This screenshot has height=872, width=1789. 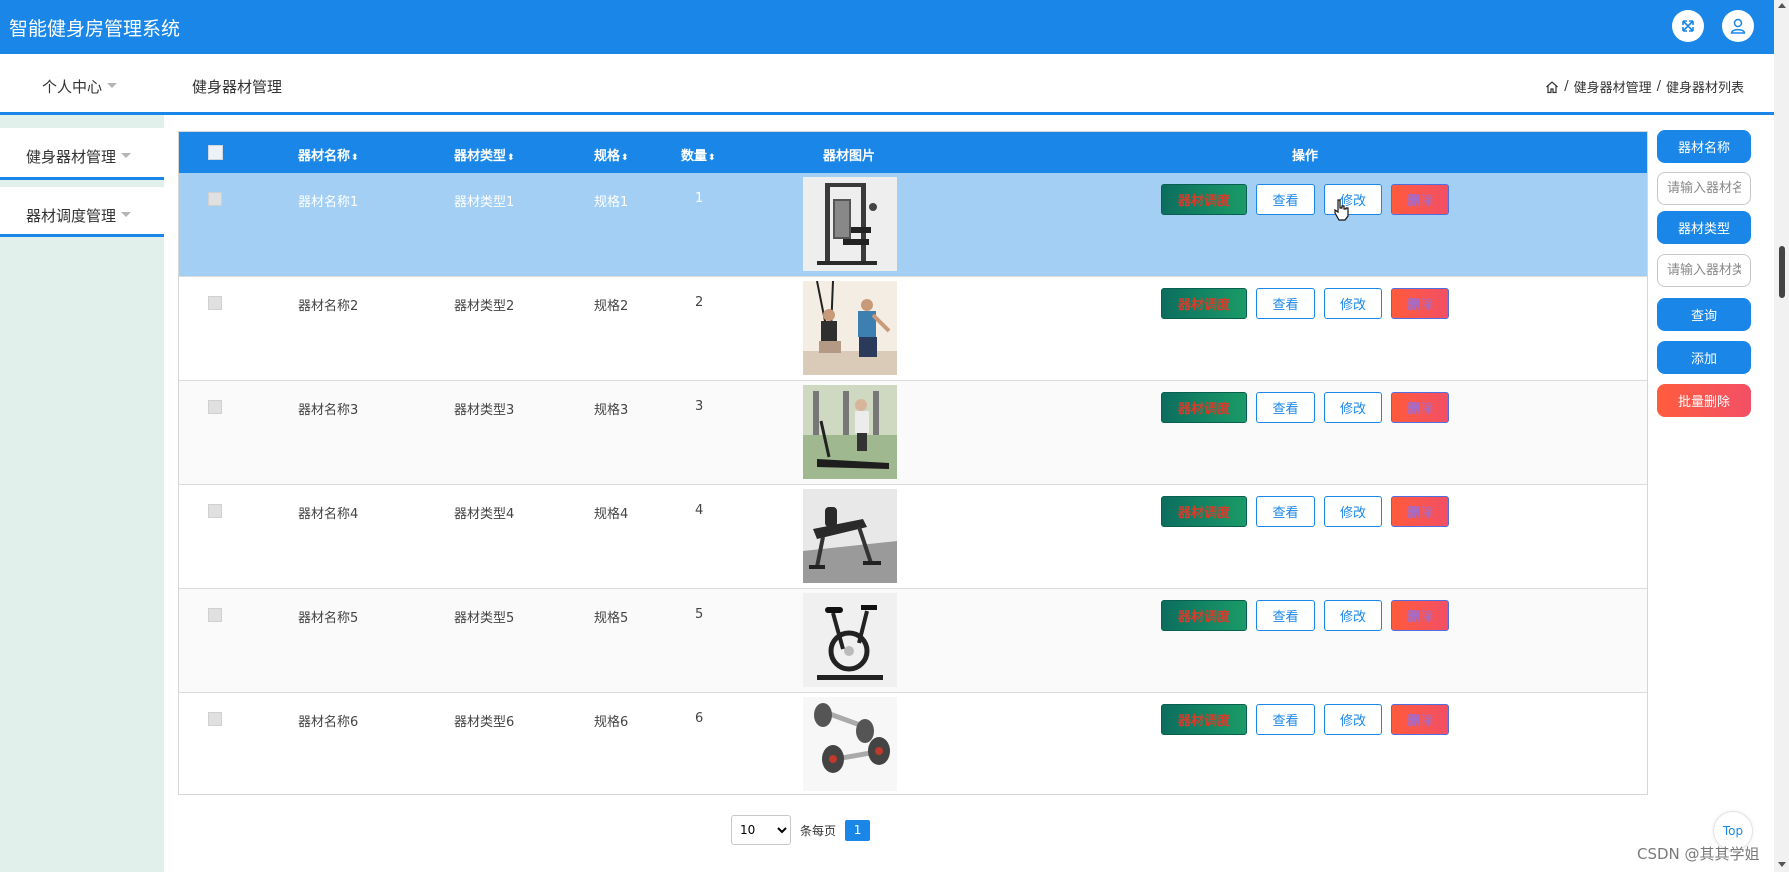 What do you see at coordinates (913, 745) in the screenshot?
I see `table-row: 器材名称6 器材类型6 规格6 6 器材调度 查看 修改 删除` at bounding box center [913, 745].